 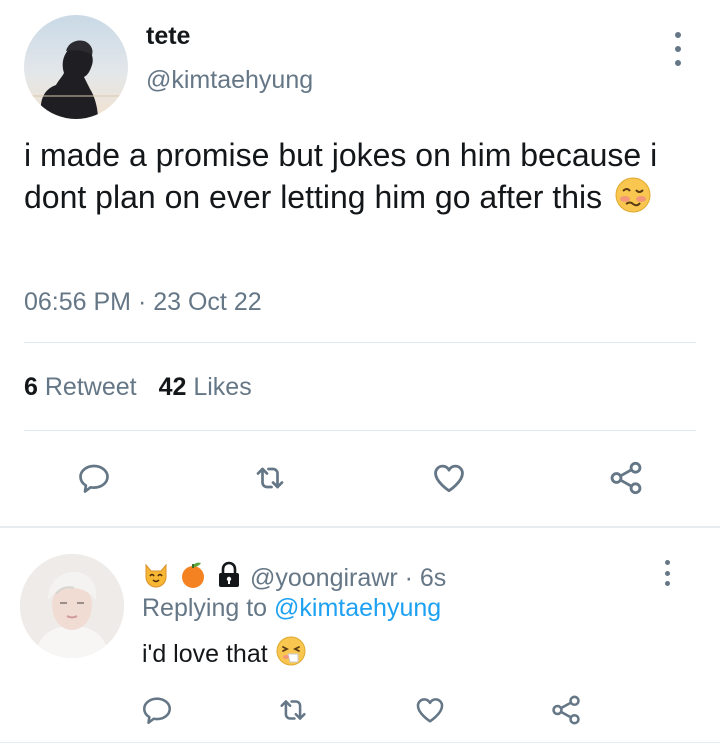 I want to click on user-handle: @kimtaehyung, so click(x=229, y=80).